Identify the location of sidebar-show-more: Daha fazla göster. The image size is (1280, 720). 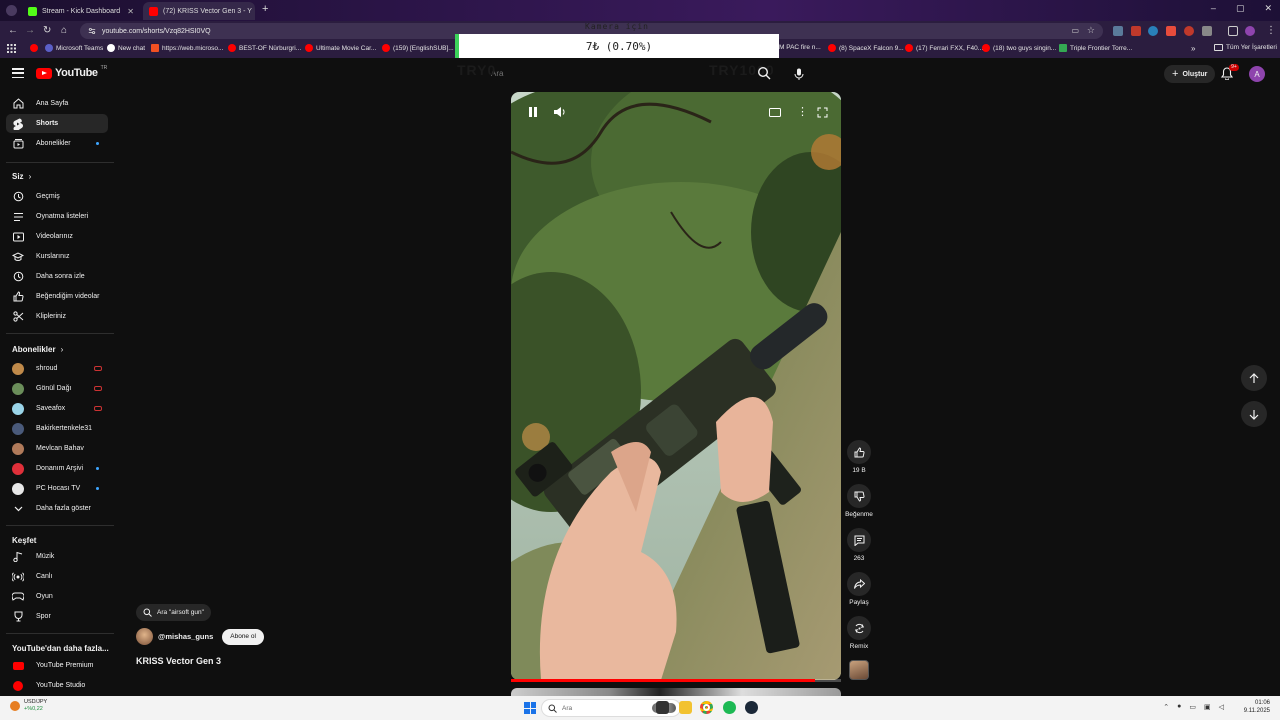
(57, 508).